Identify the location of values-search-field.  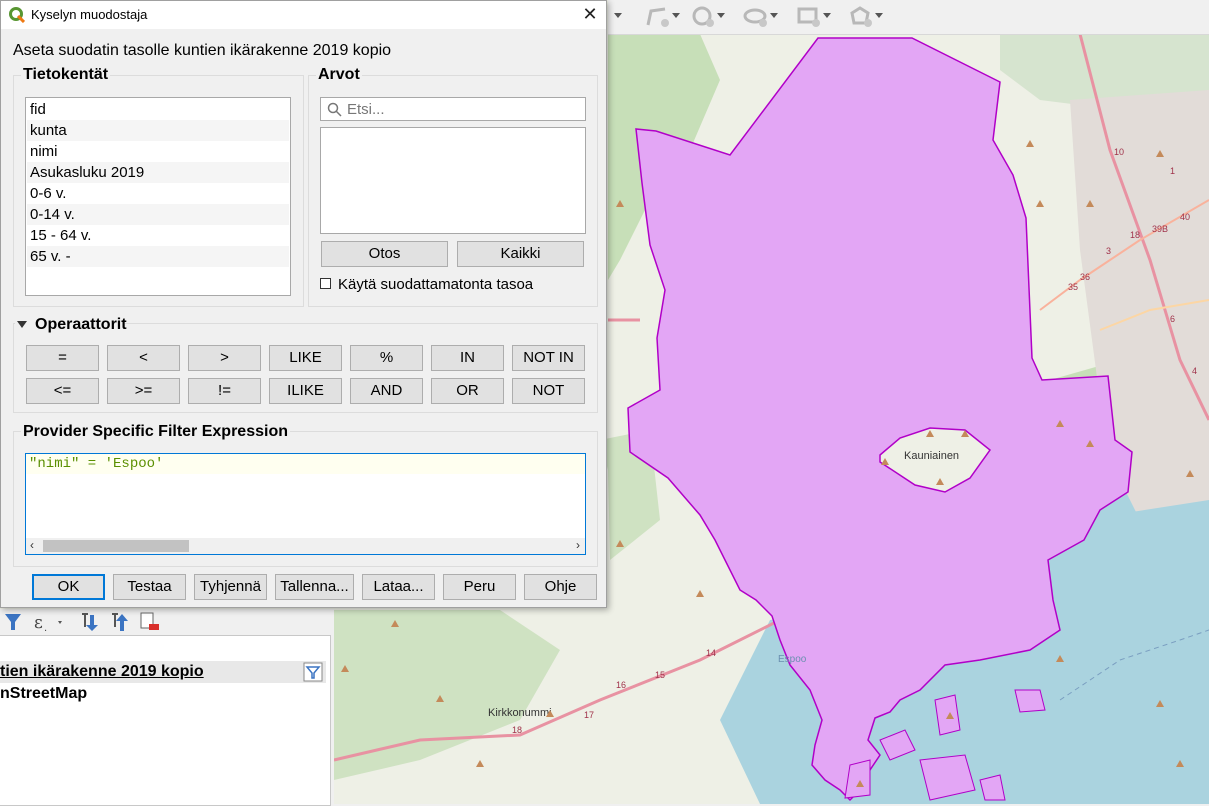
(453, 109).